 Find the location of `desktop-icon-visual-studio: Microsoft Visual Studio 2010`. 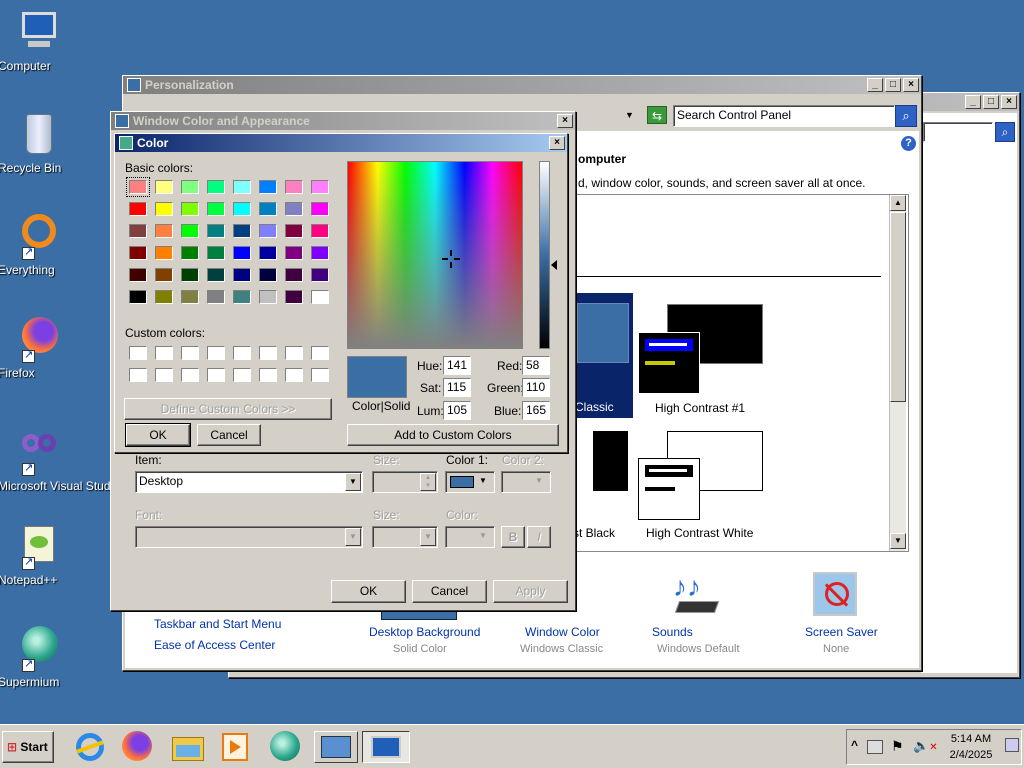

desktop-icon-visual-studio: Microsoft Visual Studio 2010 is located at coordinates (75, 460).